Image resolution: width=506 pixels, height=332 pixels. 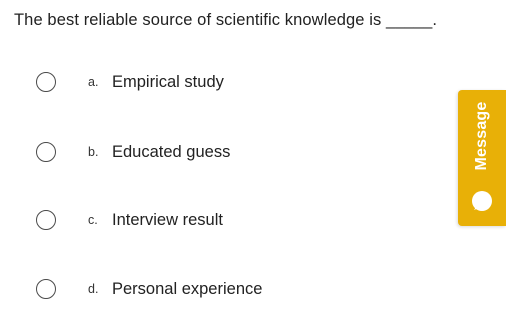 I want to click on radio-button-c, so click(x=46, y=220).